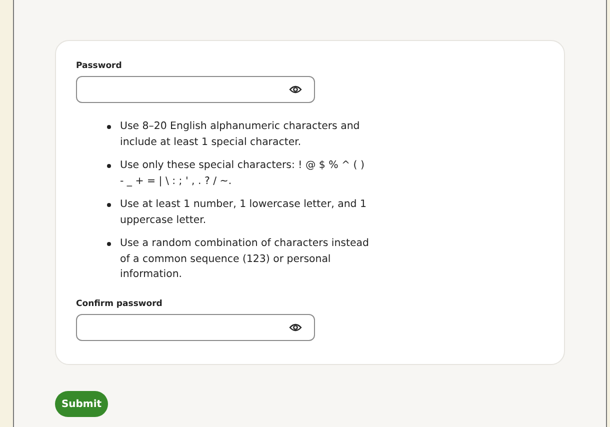 The height and width of the screenshot is (427, 610). I want to click on rule-text: Use at least 1 number, 1 lowercase letter, and 1 uppercase letter., so click(244, 213).